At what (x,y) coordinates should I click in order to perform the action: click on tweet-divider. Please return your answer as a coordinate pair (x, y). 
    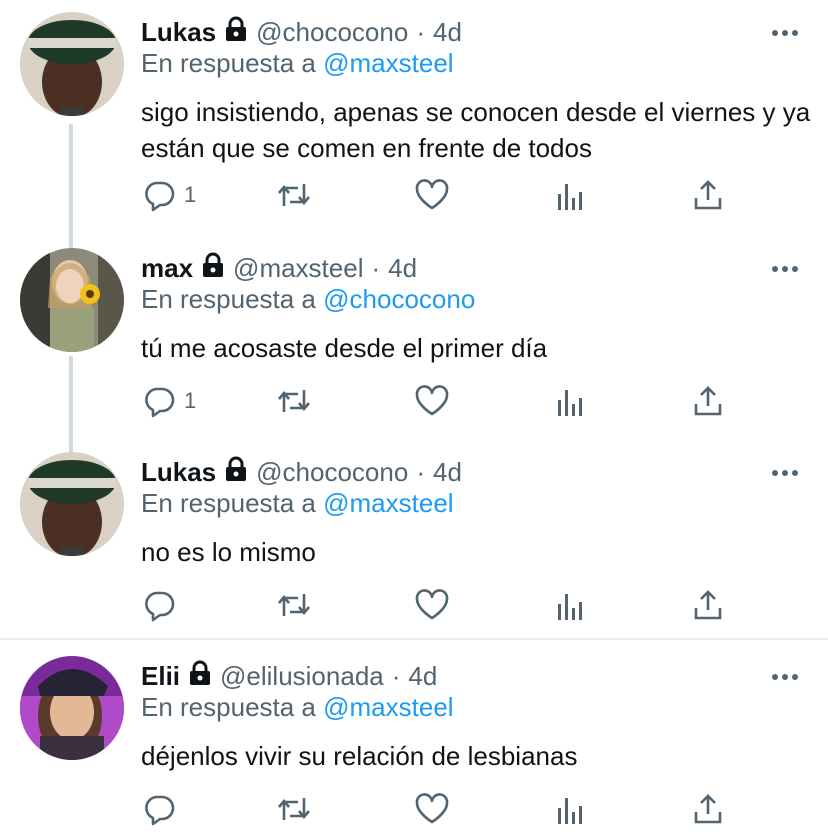
    Looking at the image, I should click on (414, 639).